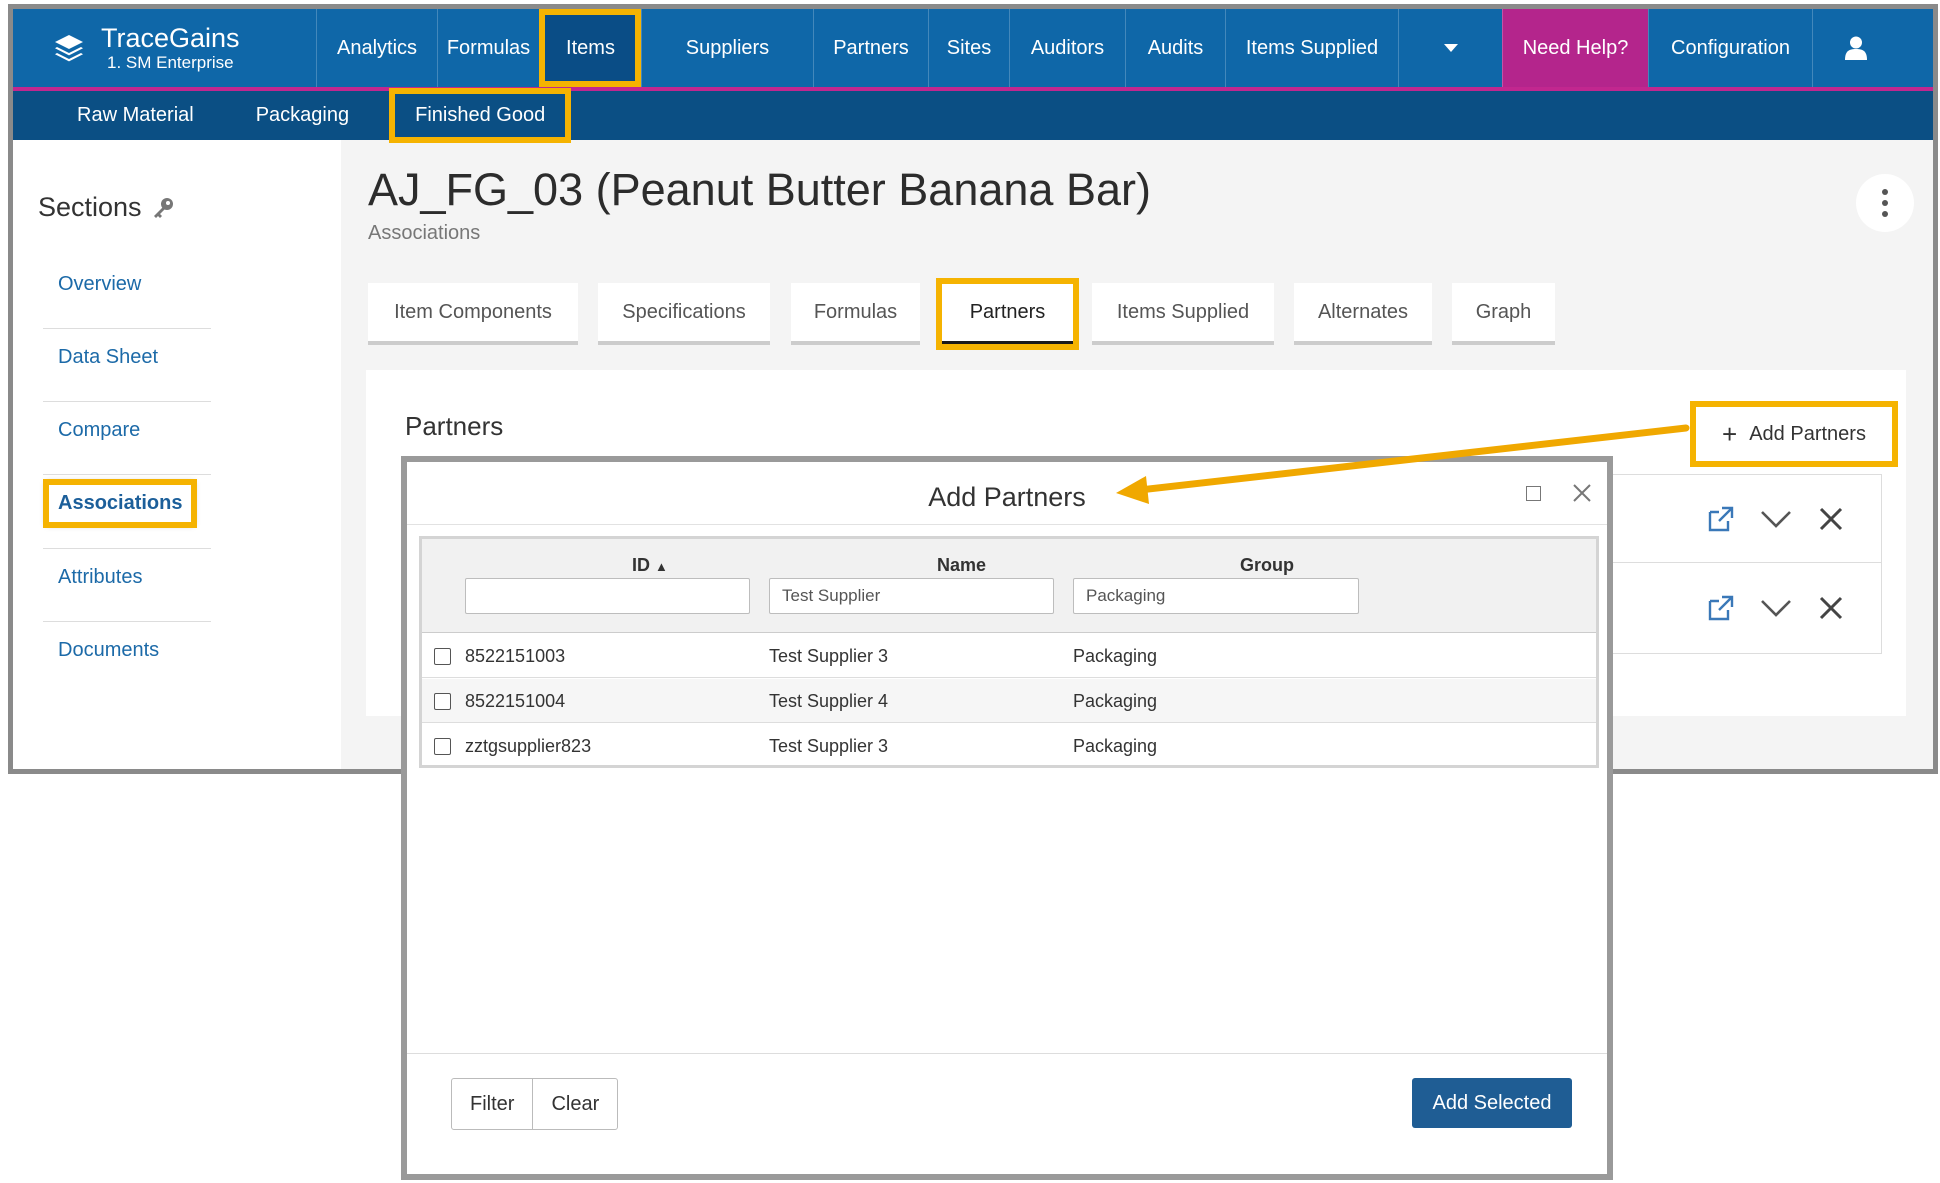 This screenshot has width=1940, height=1183. Describe the element at coordinates (108, 357) in the screenshot. I see `sidebar-item-data-sheet: Data Sheet` at that location.